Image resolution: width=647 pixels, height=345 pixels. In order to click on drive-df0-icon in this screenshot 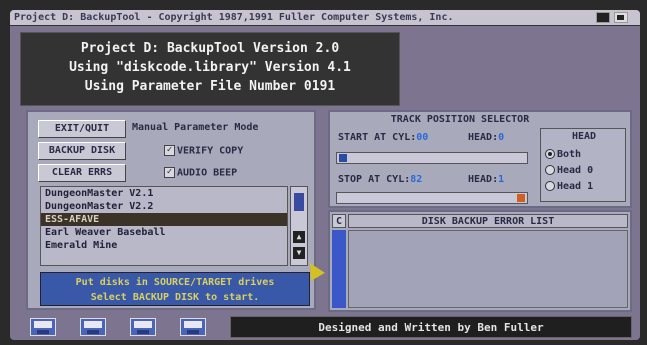, I will do `click(43, 327)`.